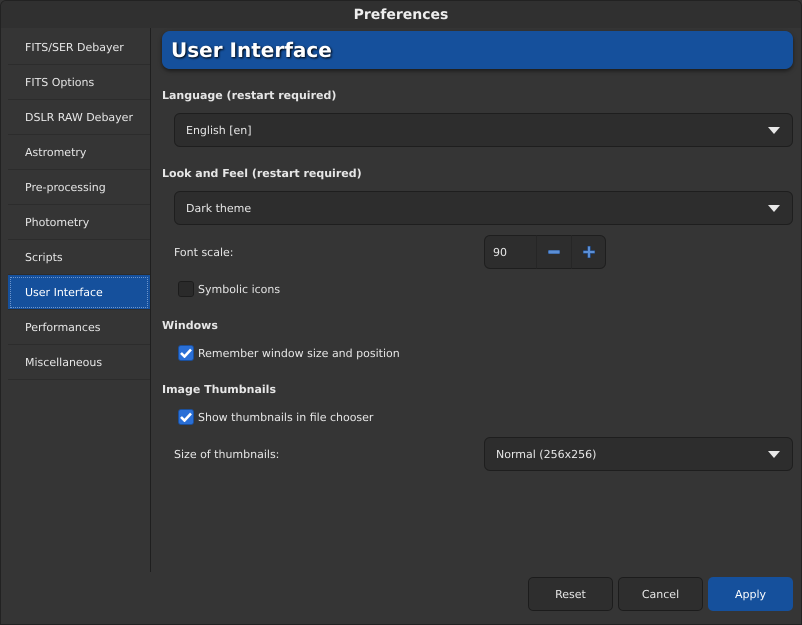 The width and height of the screenshot is (802, 625). What do you see at coordinates (477, 50) in the screenshot?
I see `page-title: User Interface` at bounding box center [477, 50].